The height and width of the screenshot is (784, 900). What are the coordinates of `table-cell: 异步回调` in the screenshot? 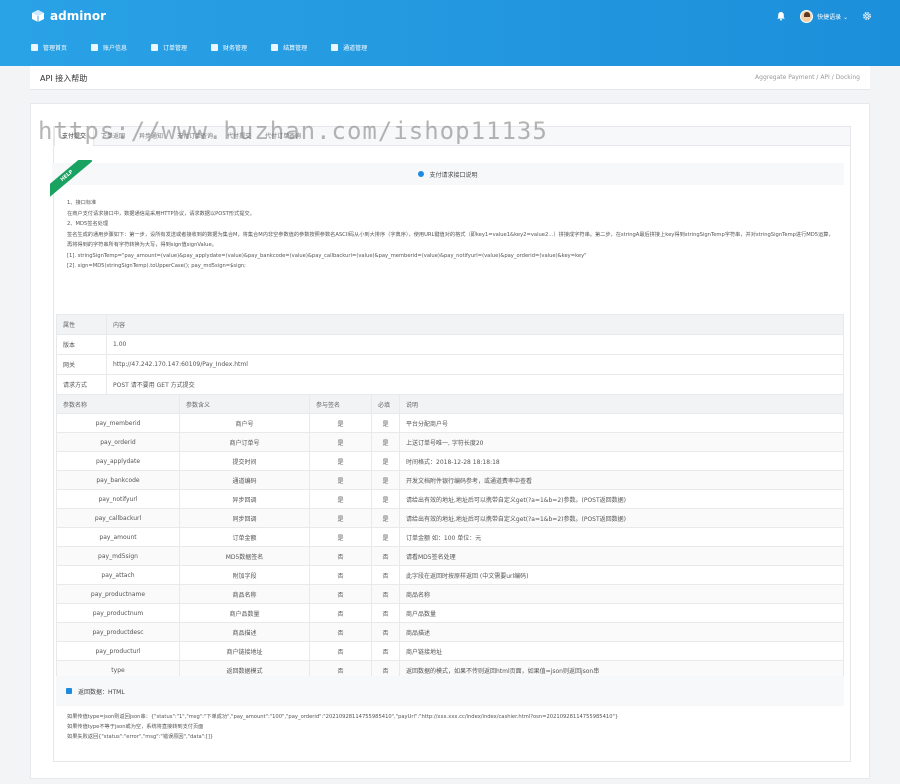 It's located at (244, 499).